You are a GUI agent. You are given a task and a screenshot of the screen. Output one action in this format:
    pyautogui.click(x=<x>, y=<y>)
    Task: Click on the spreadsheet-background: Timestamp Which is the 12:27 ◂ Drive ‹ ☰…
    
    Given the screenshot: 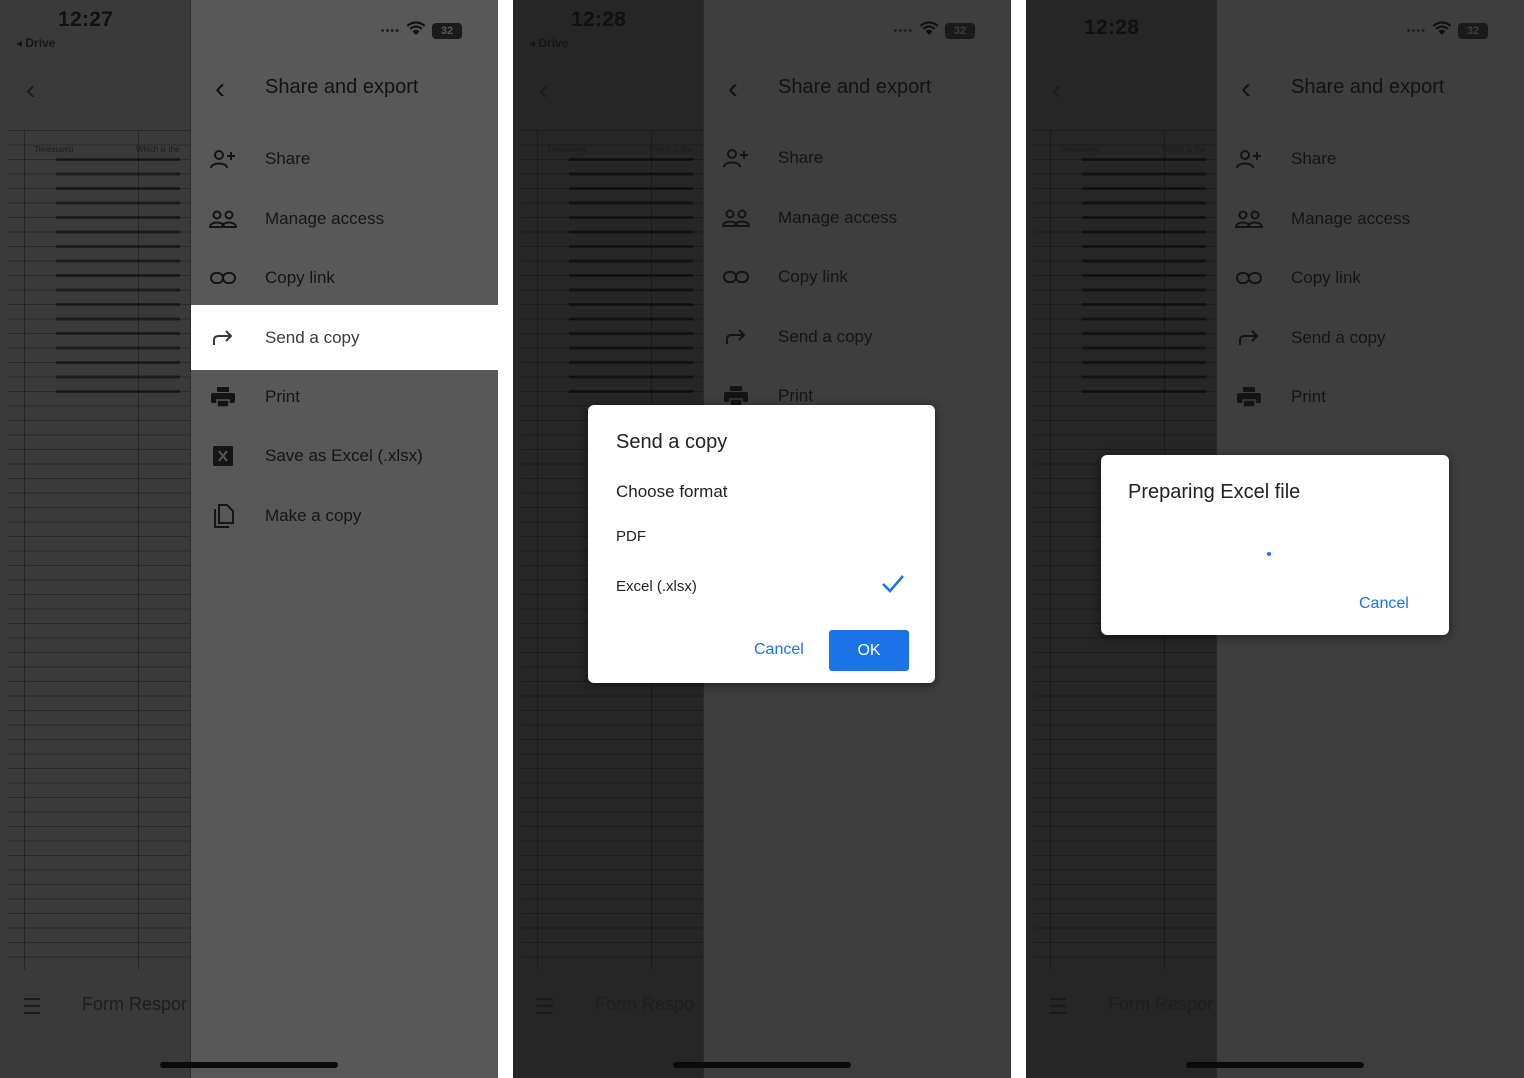 What is the action you would take?
    pyautogui.click(x=95, y=539)
    